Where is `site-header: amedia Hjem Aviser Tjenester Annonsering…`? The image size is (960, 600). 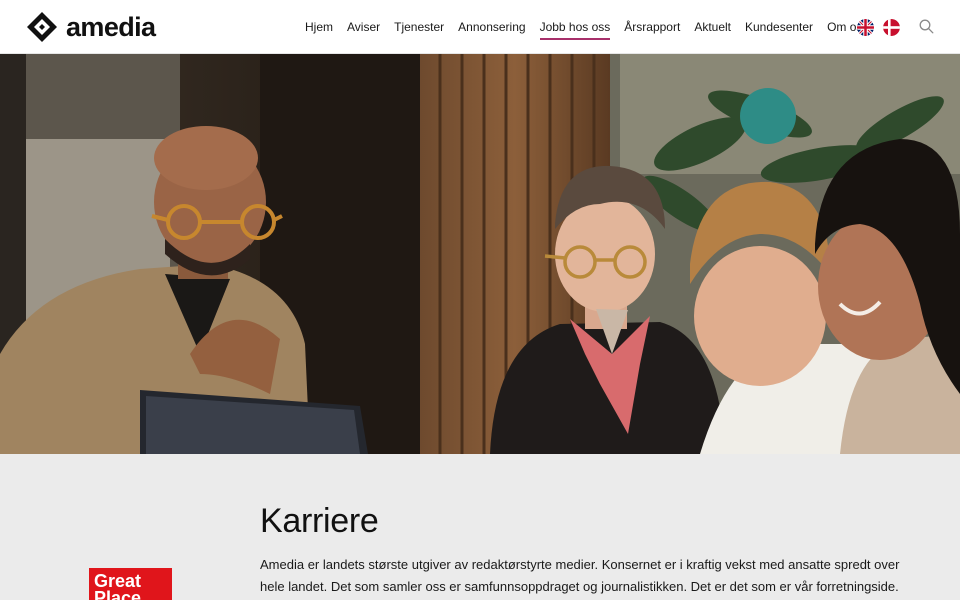 site-header: amedia Hjem Aviser Tjenester Annonsering… is located at coordinates (480, 27).